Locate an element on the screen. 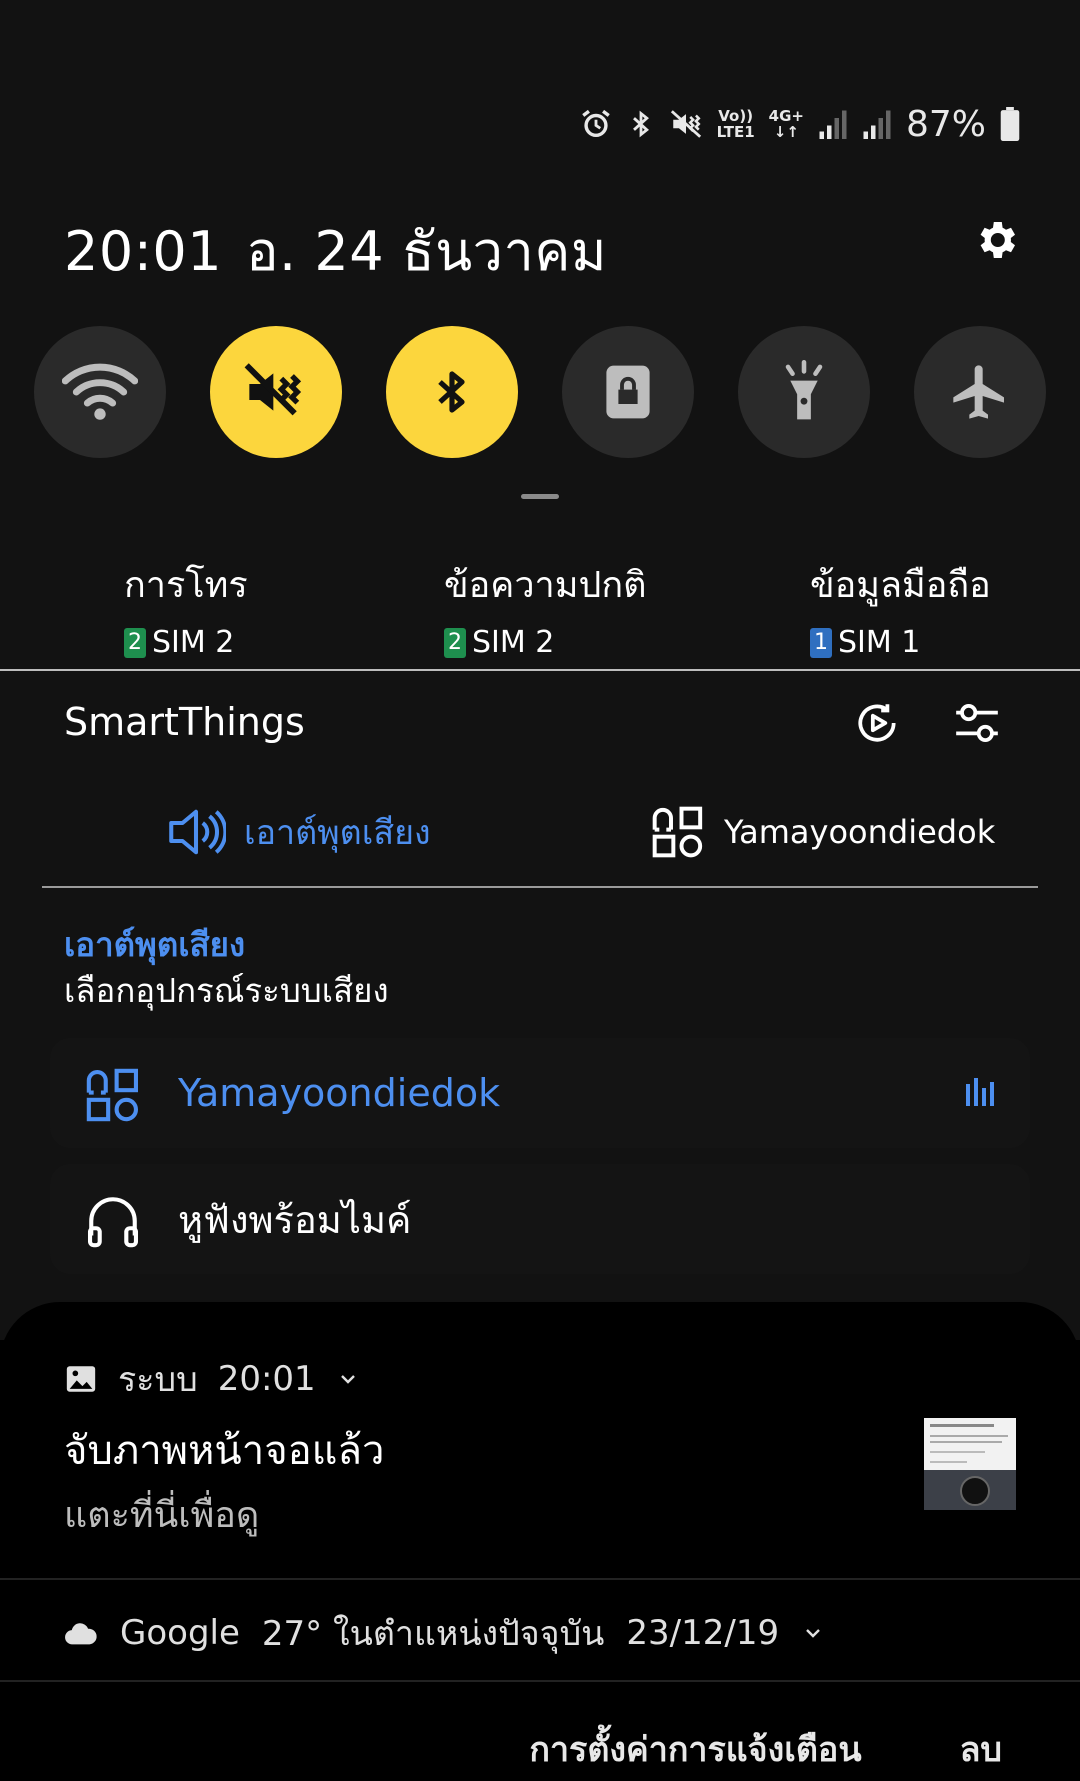 This screenshot has height=1781, width=1080. cloud-icon is located at coordinates (81, 1634).